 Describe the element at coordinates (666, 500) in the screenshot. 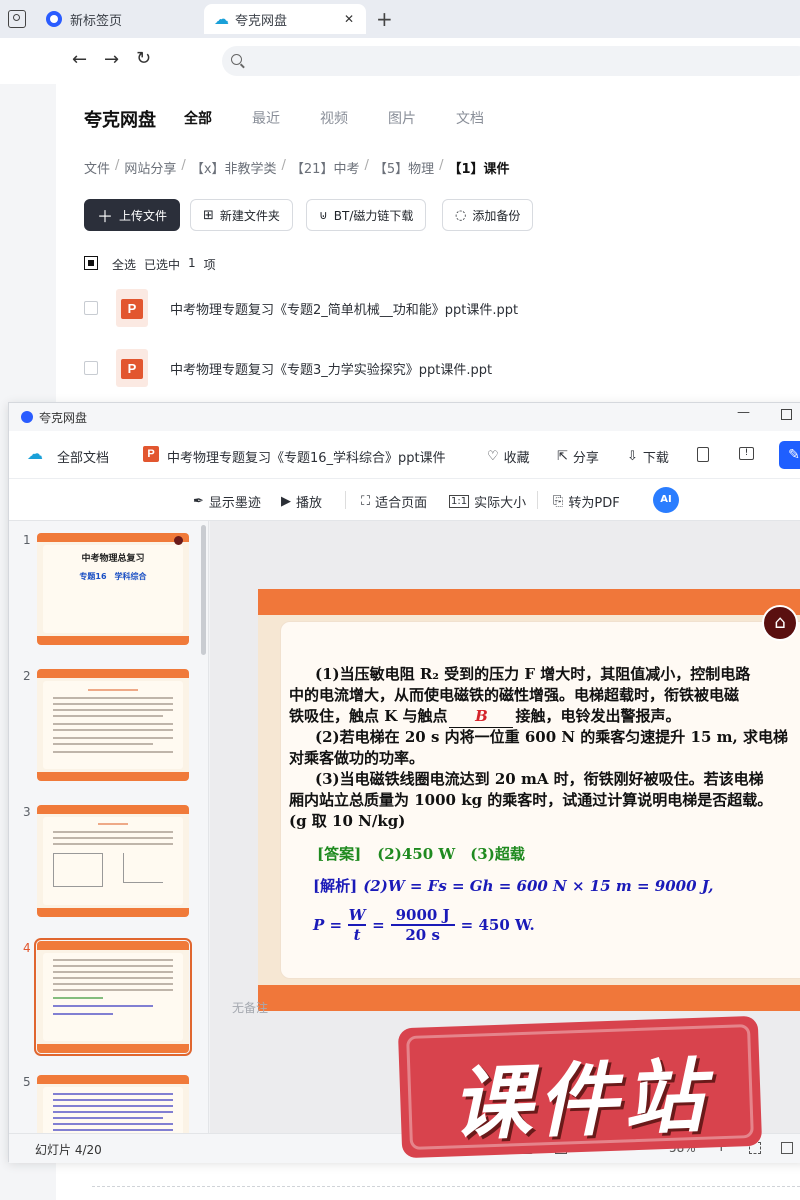

I see `ai-assistant-icon: AI` at that location.